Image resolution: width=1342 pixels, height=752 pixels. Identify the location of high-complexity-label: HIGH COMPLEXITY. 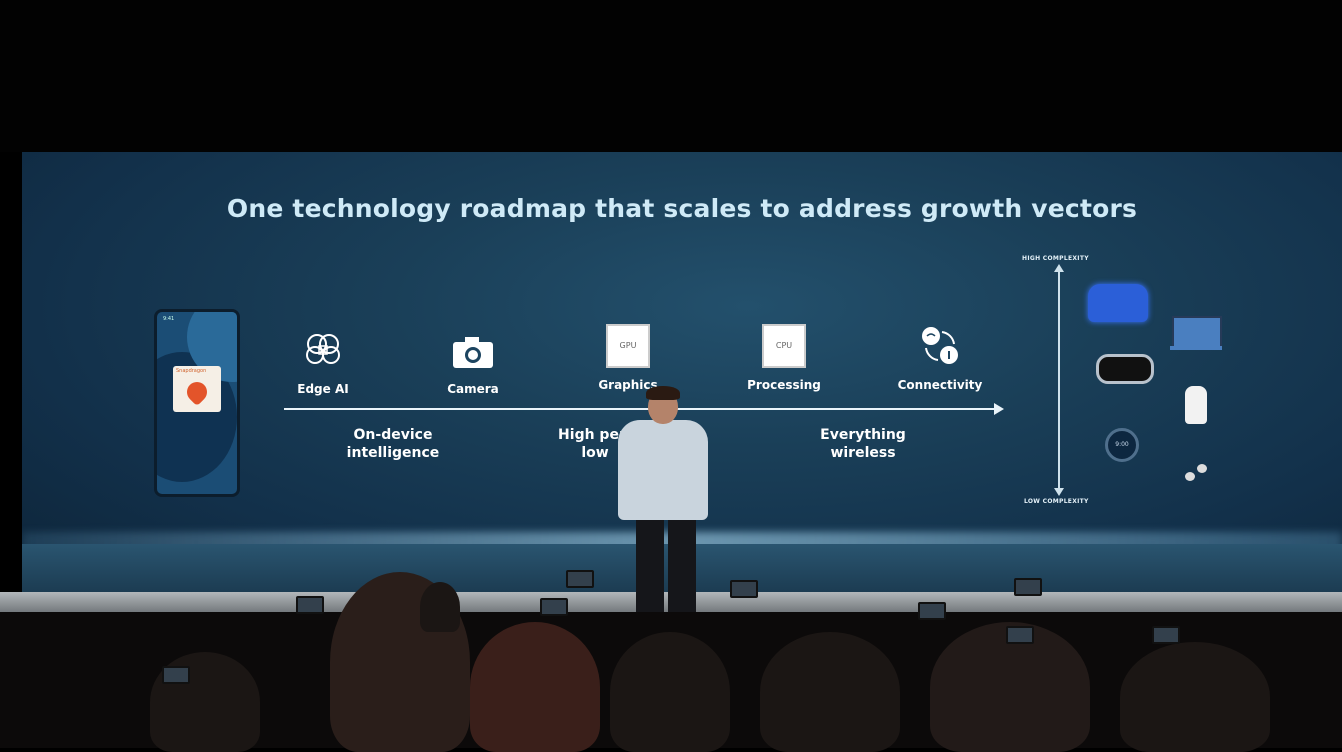
(1055, 258).